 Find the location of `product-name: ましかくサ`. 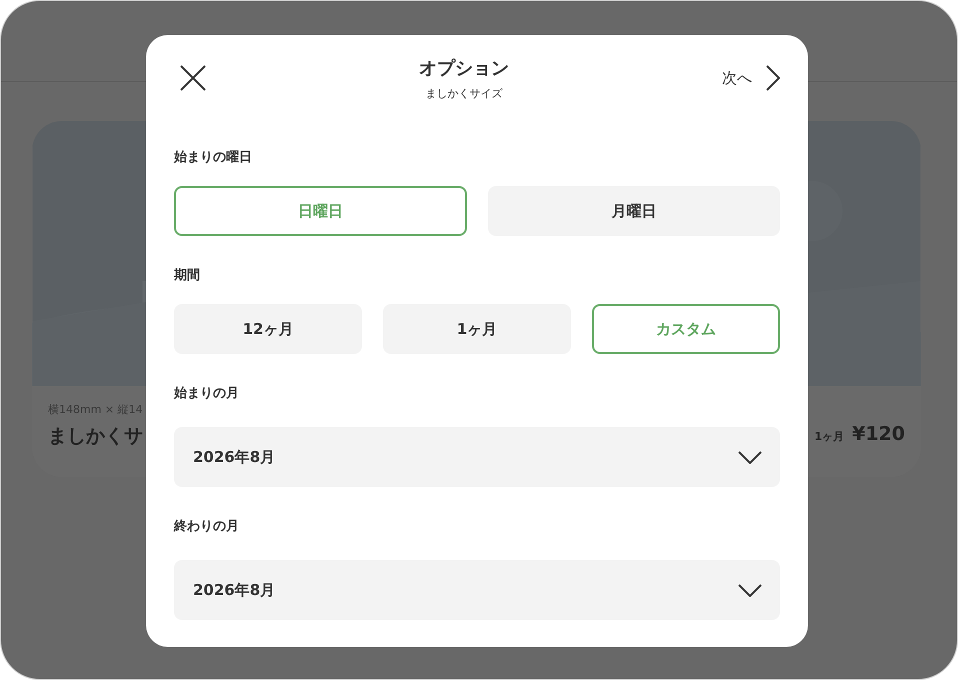

product-name: ましかくサ is located at coordinates (95, 436).